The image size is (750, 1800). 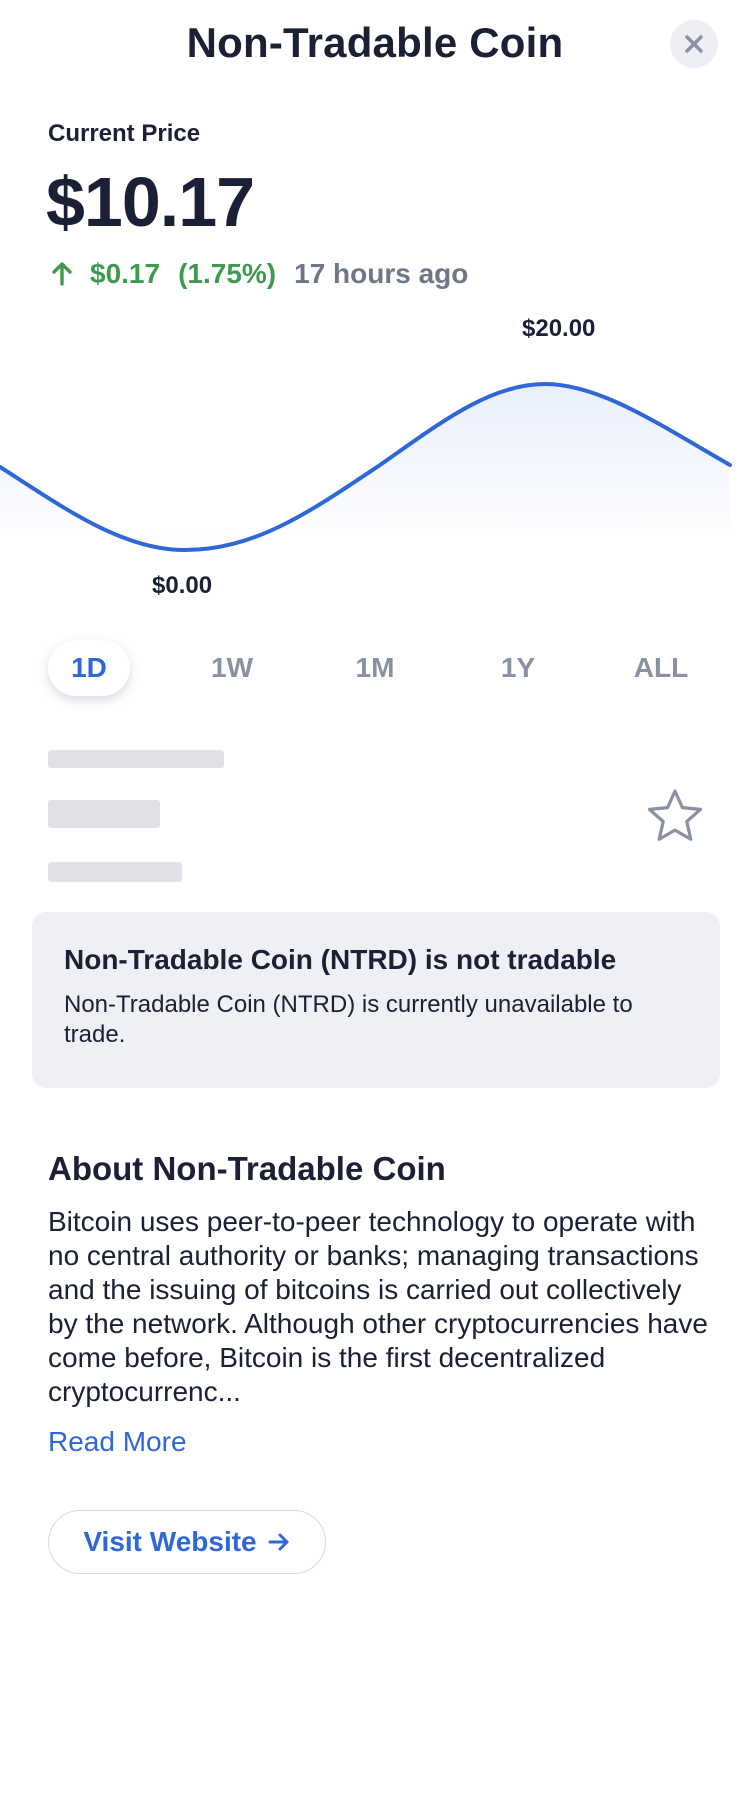 I want to click on close-icon, so click(x=694, y=44).